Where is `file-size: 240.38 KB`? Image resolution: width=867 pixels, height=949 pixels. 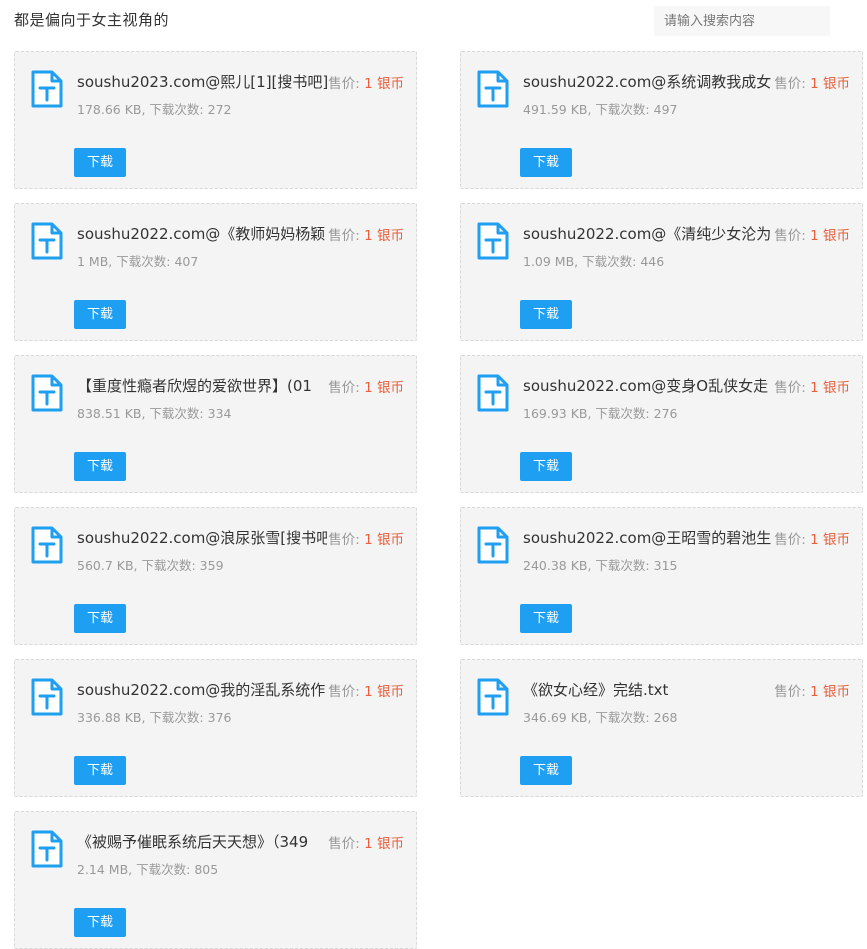
file-size: 240.38 KB is located at coordinates (555, 565).